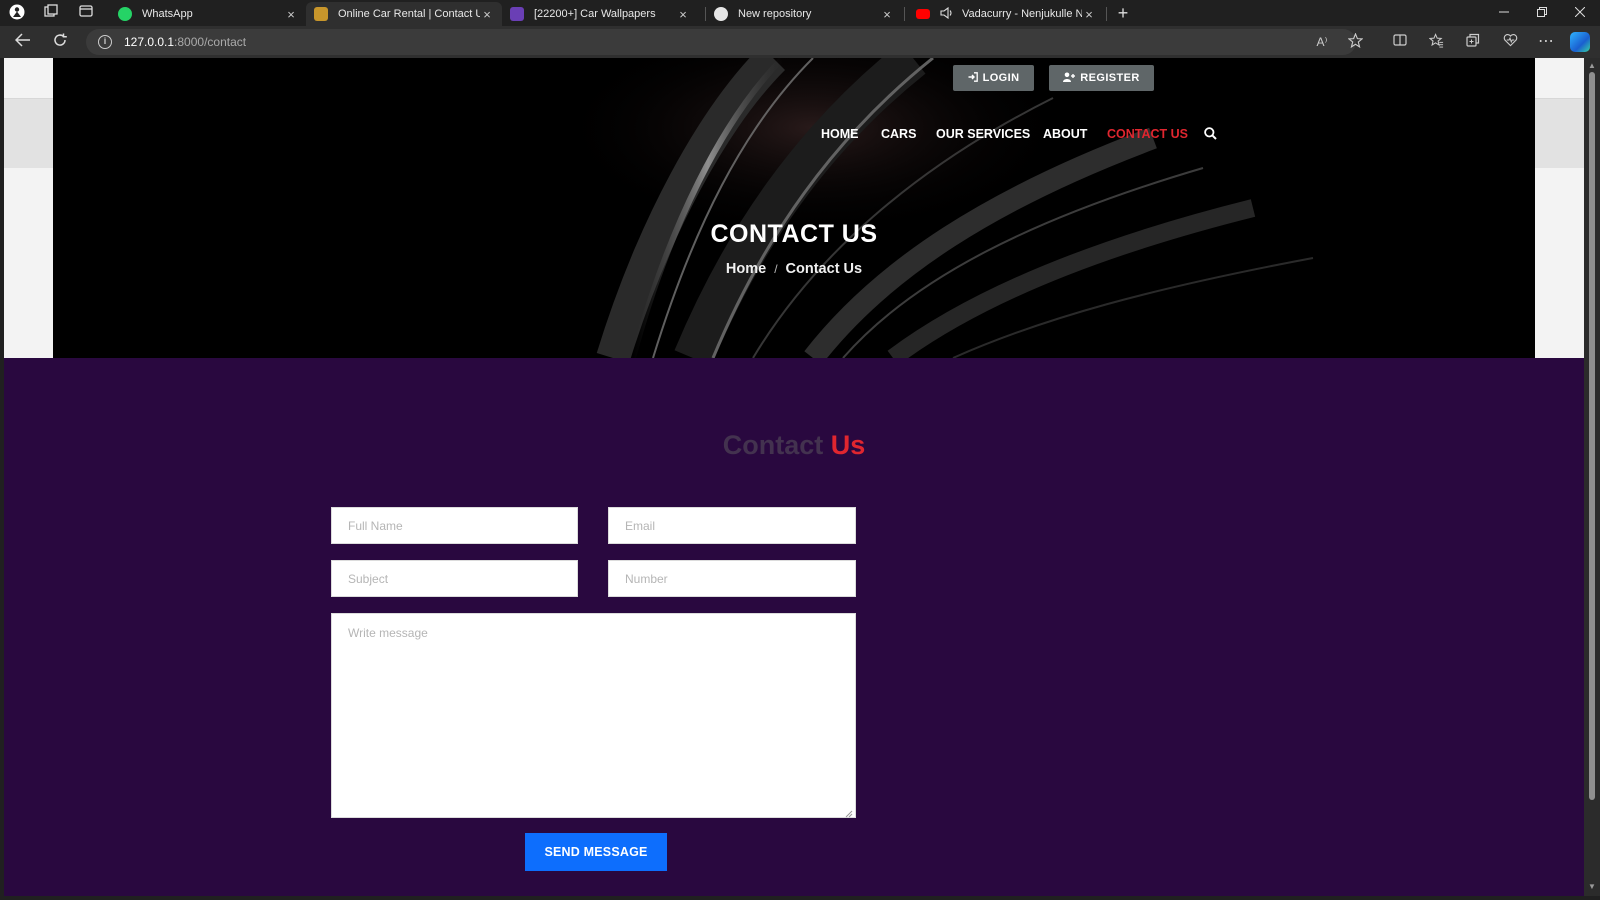 This screenshot has height=900, width=1600. Describe the element at coordinates (1147, 134) in the screenshot. I see `nav-contact-us: CONTACT US` at that location.